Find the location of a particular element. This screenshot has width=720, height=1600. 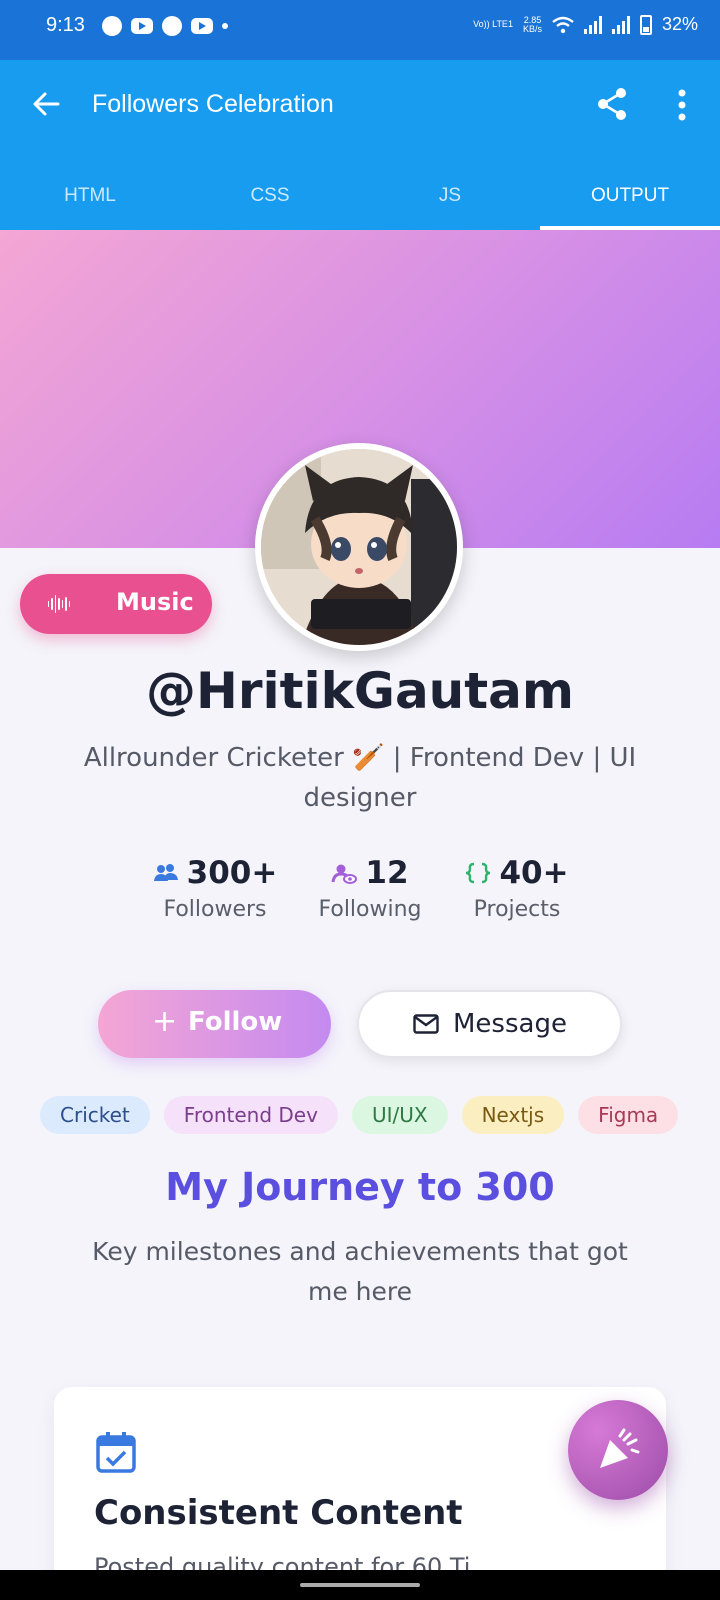

tag-frontend-dev: Frontend Dev is located at coordinates (250, 1115).